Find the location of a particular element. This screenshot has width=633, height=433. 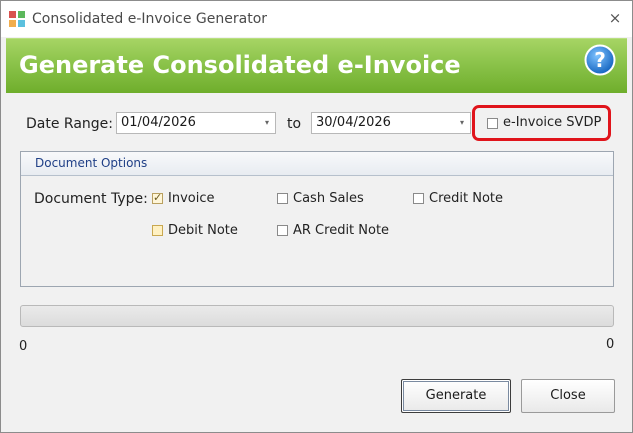

close-button: Close is located at coordinates (568, 396).